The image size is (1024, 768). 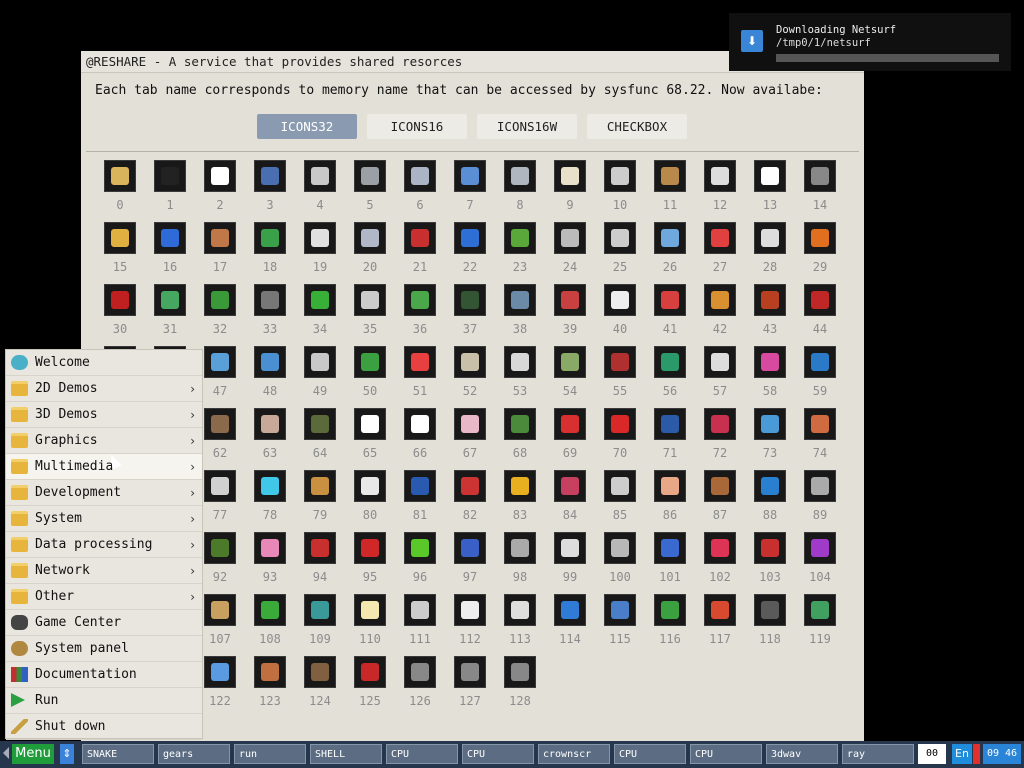 I want to click on icon-cell: 39, so click(x=570, y=315).